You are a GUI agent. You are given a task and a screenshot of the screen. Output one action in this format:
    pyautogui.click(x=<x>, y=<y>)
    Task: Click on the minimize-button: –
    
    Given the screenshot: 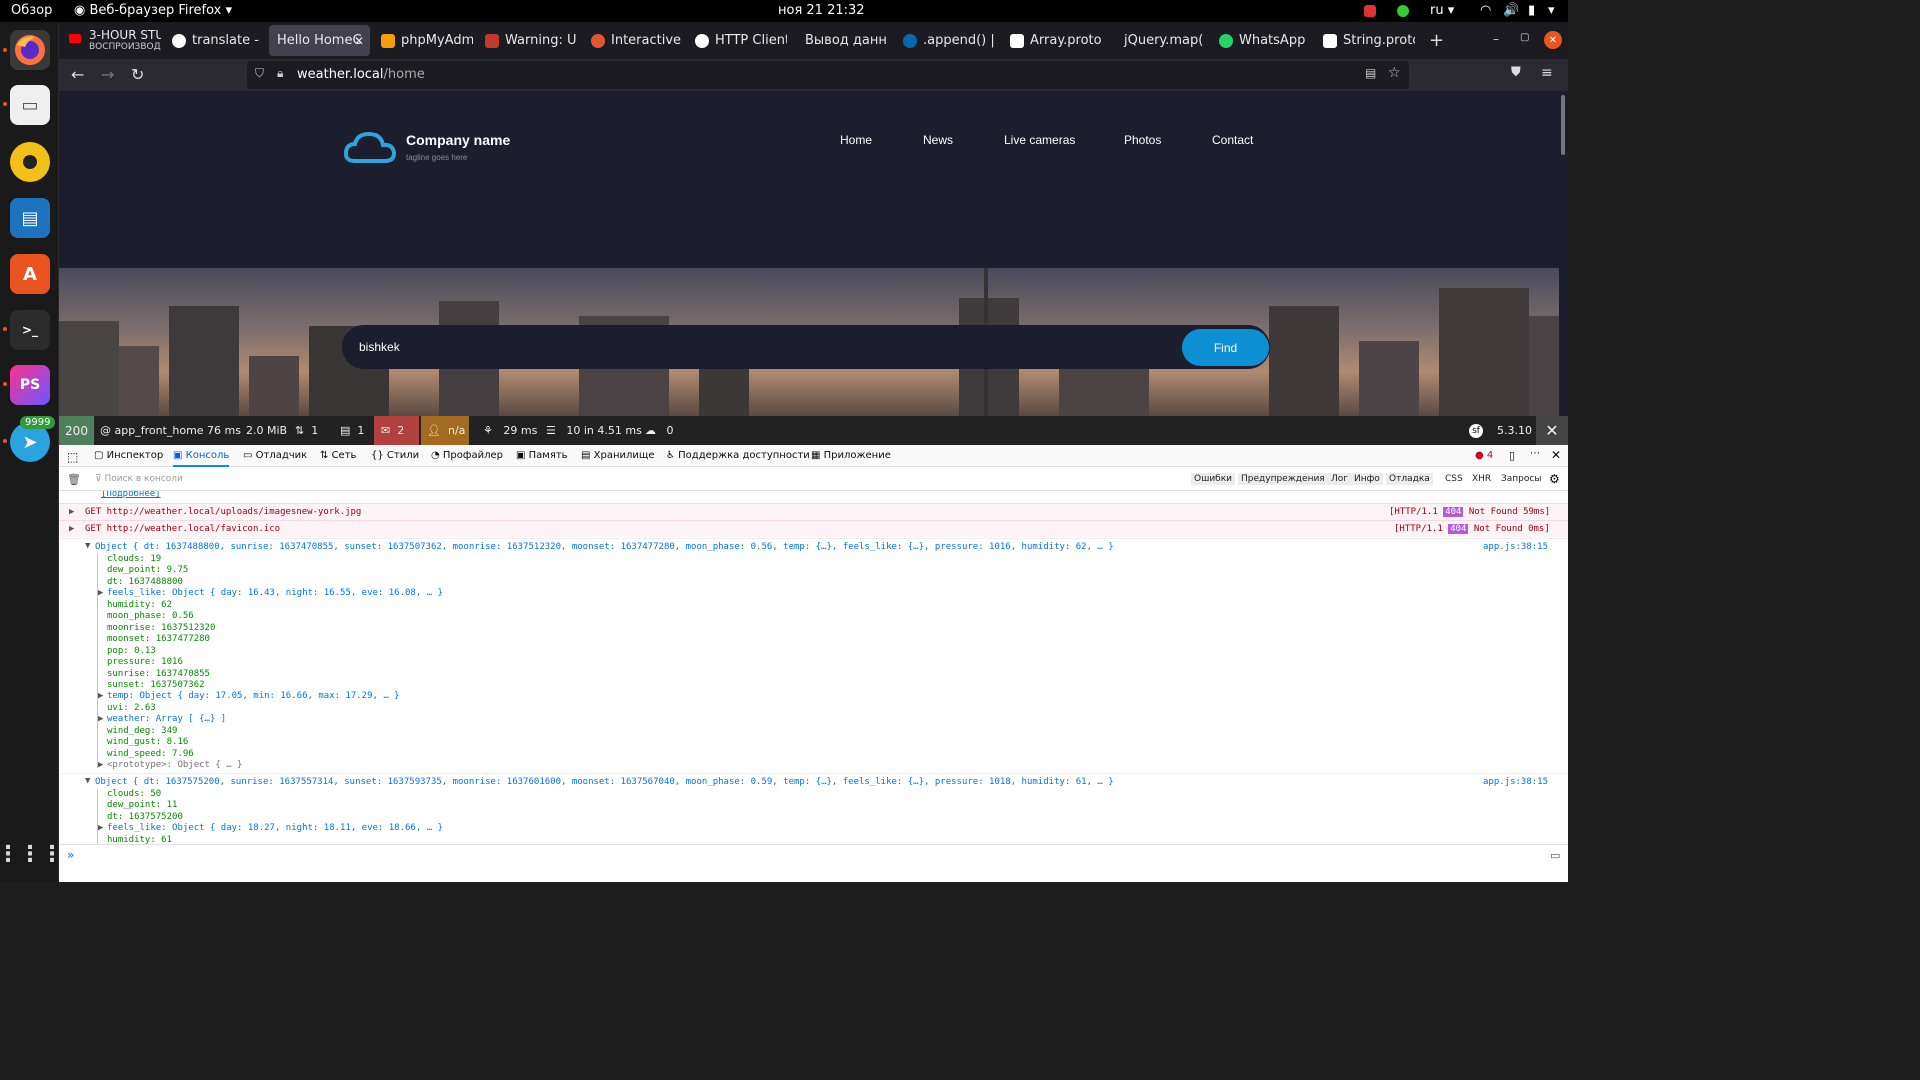 What is the action you would take?
    pyautogui.click(x=1496, y=39)
    